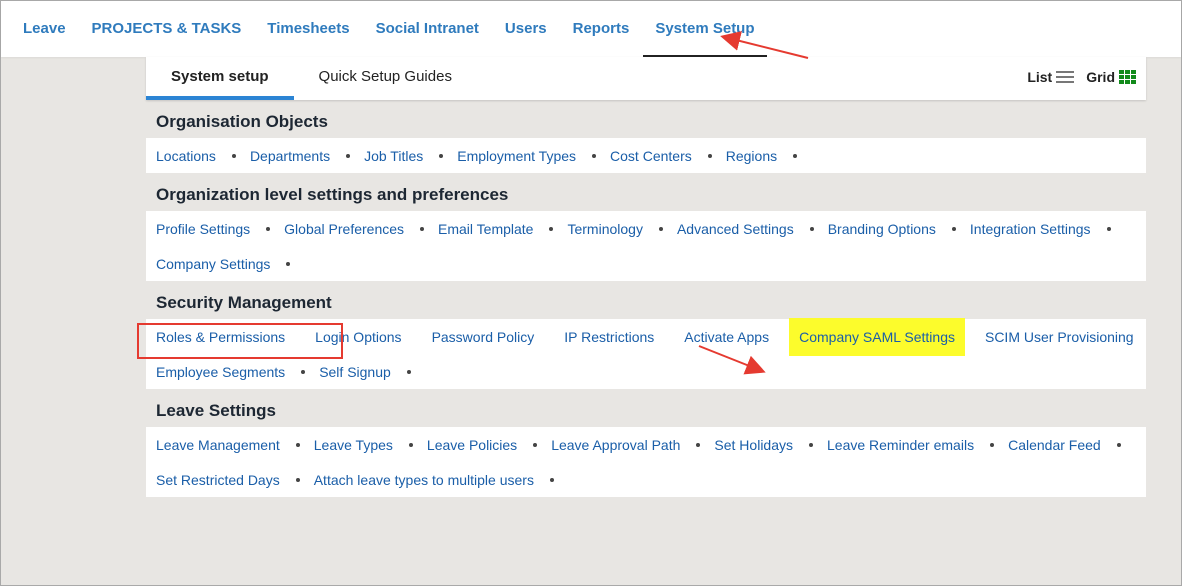 The height and width of the screenshot is (586, 1182). Describe the element at coordinates (393, 156) in the screenshot. I see `setting-link-job-titles: Job Titles` at that location.